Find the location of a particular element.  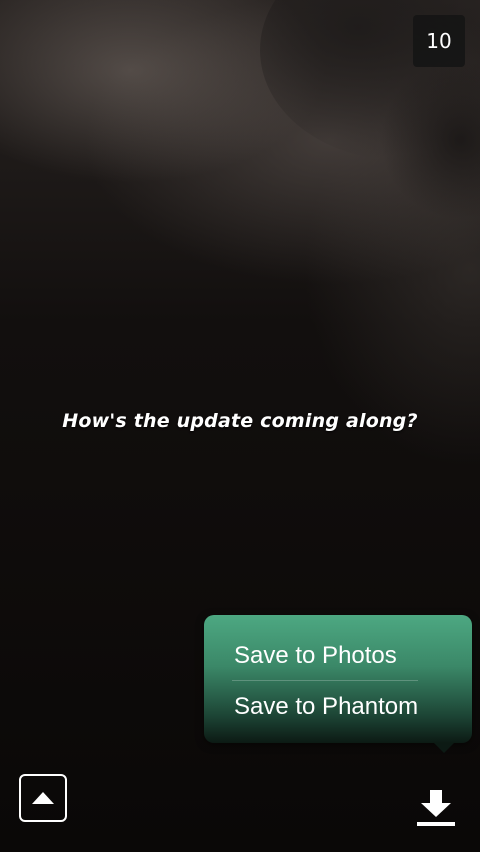

download-icon is located at coordinates (436, 808).